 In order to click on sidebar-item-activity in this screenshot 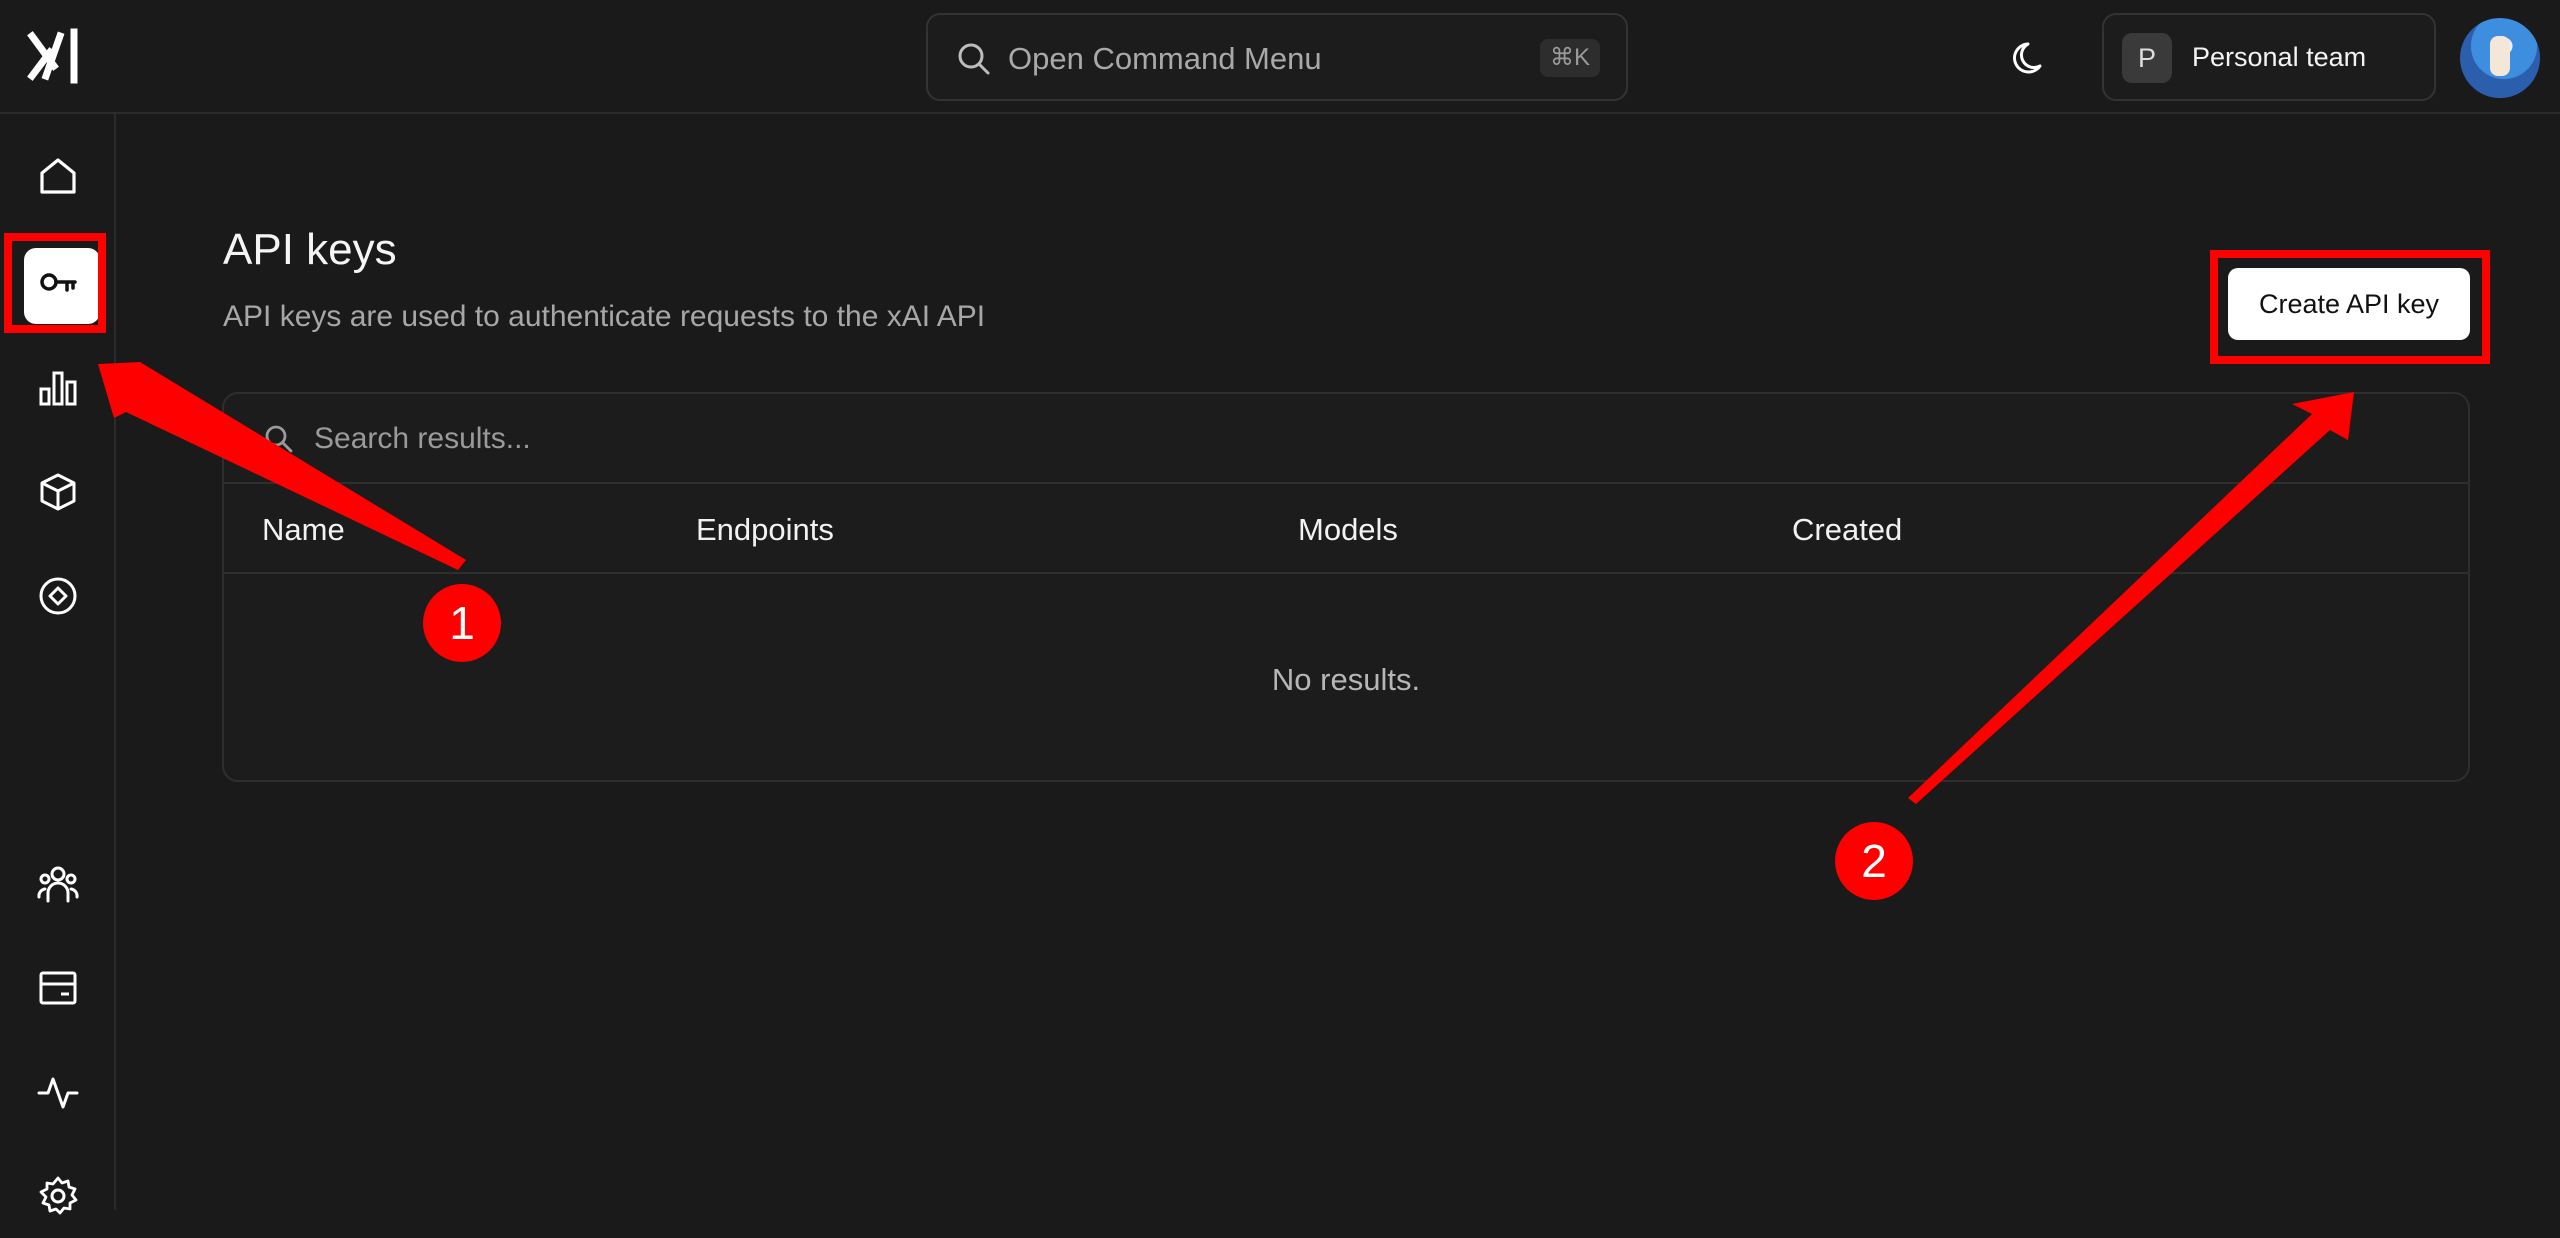, I will do `click(58, 1092)`.